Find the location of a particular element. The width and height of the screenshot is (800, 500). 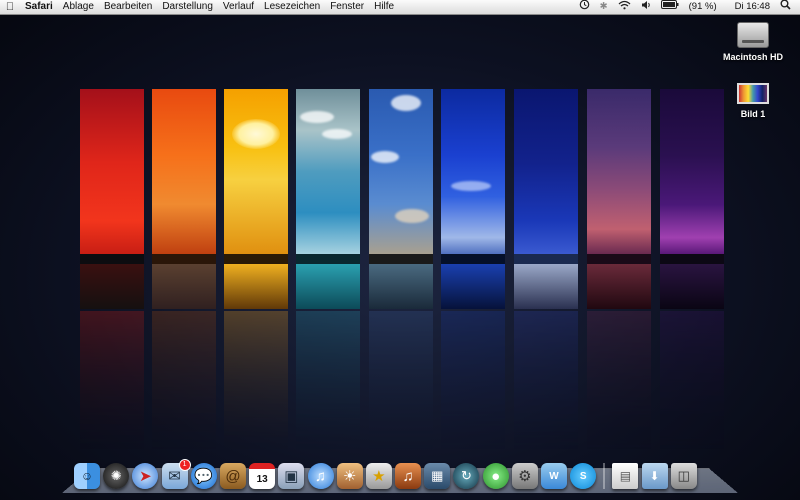

adium-icon: ● is located at coordinates (496, 476).